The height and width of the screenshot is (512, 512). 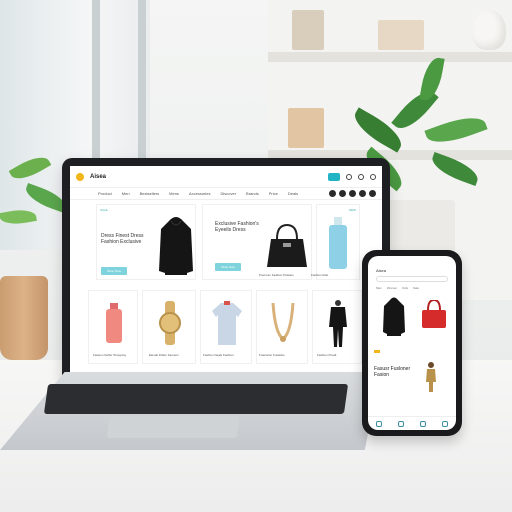 What do you see at coordinates (349, 176) in the screenshot?
I see `search-icon` at bounding box center [349, 176].